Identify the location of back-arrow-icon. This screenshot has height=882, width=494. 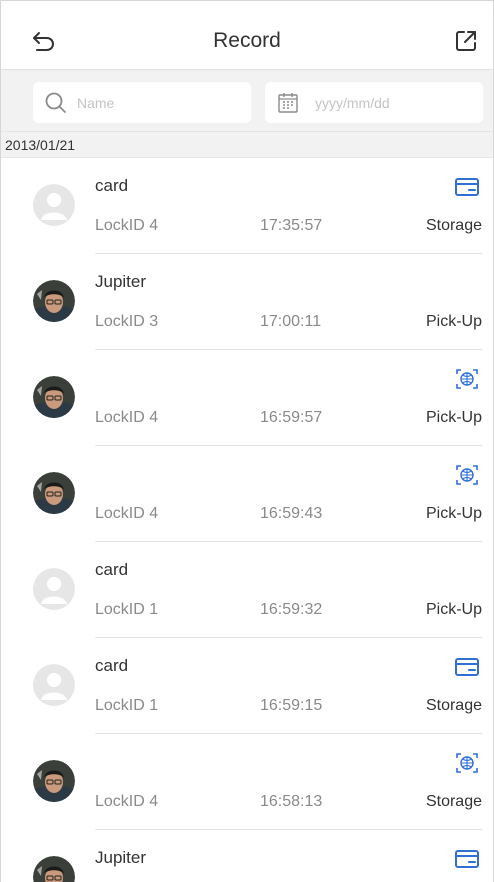
(44, 41).